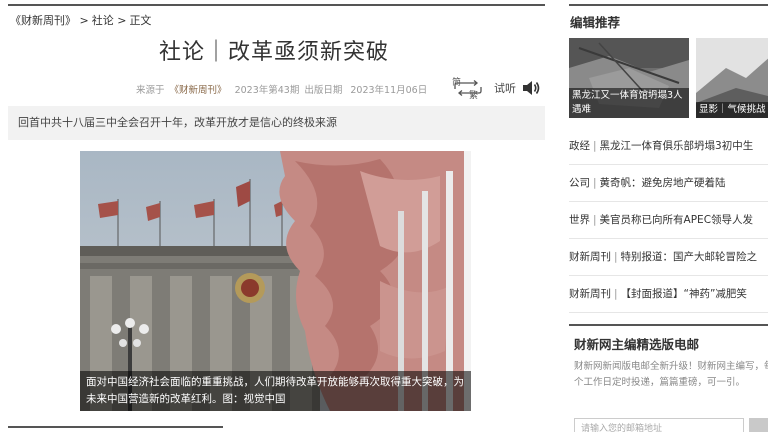  What do you see at coordinates (629, 78) in the screenshot?
I see `thumbnail-card: 黑龙江又一体育馆坍塌3人遇难` at bounding box center [629, 78].